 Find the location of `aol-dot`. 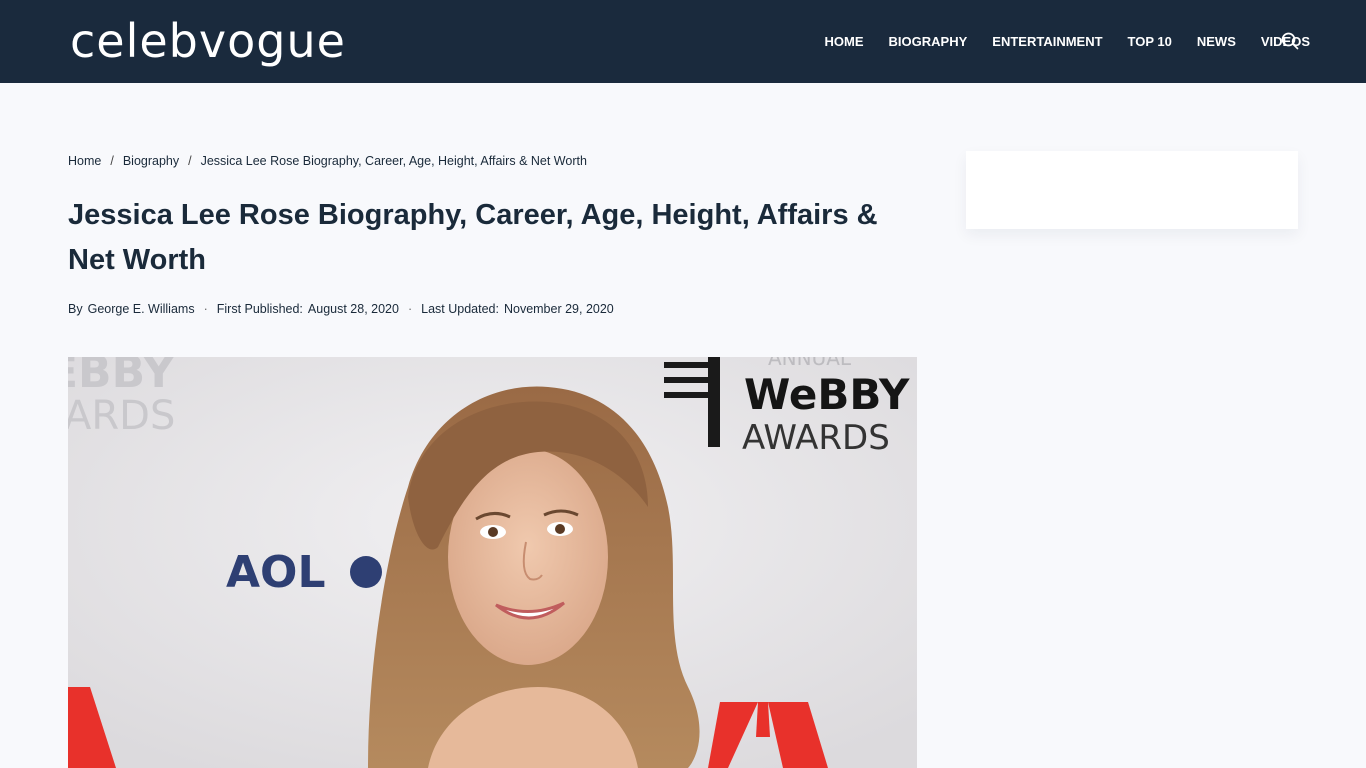

aol-dot is located at coordinates (366, 572).